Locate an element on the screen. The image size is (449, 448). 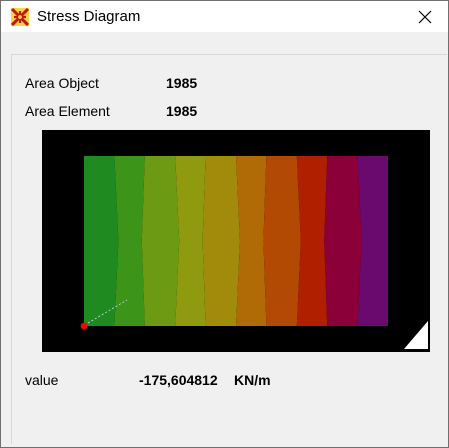
stress-value: -175,604812 is located at coordinates (178, 380).